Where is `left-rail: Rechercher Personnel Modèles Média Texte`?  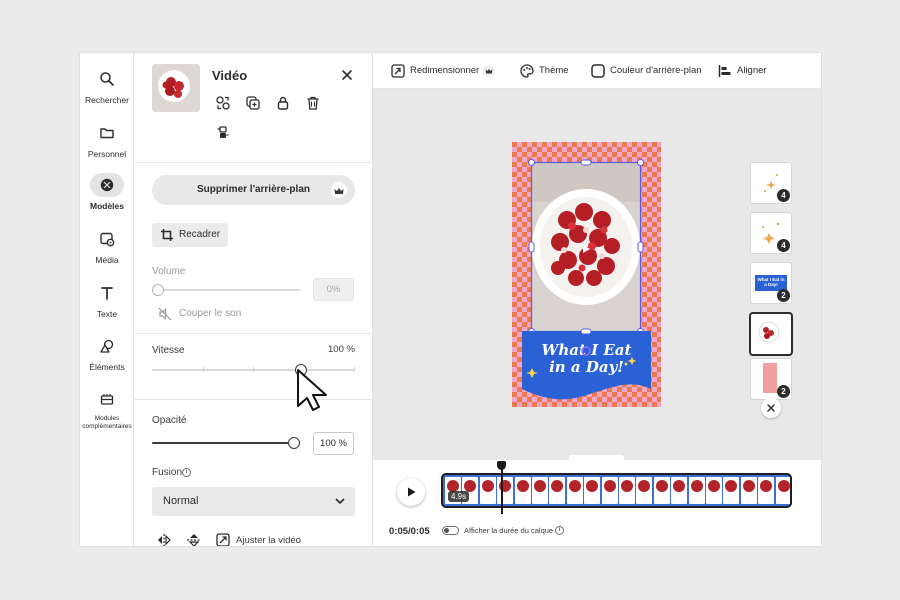 left-rail: Rechercher Personnel Modèles Média Texte is located at coordinates (107, 299).